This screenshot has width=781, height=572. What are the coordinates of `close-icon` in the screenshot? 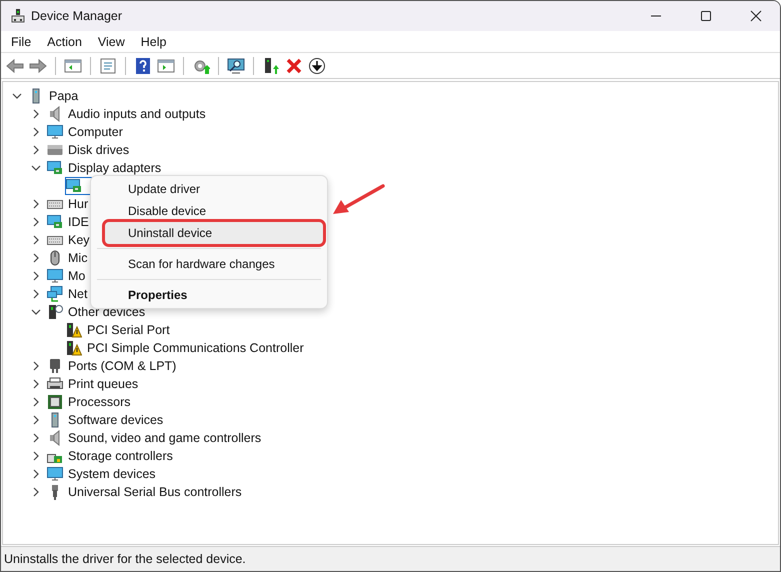 It's located at (756, 16).